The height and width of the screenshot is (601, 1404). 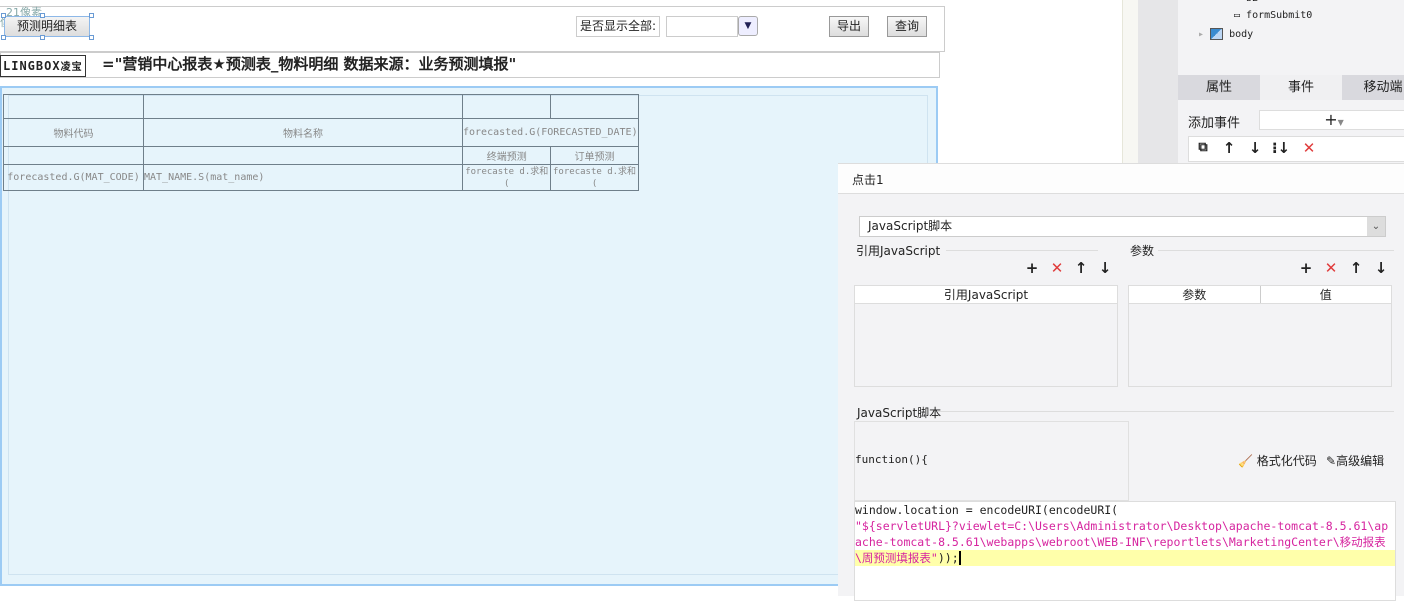 What do you see at coordinates (986, 295) in the screenshot?
I see `column-header: 引用JavaScript` at bounding box center [986, 295].